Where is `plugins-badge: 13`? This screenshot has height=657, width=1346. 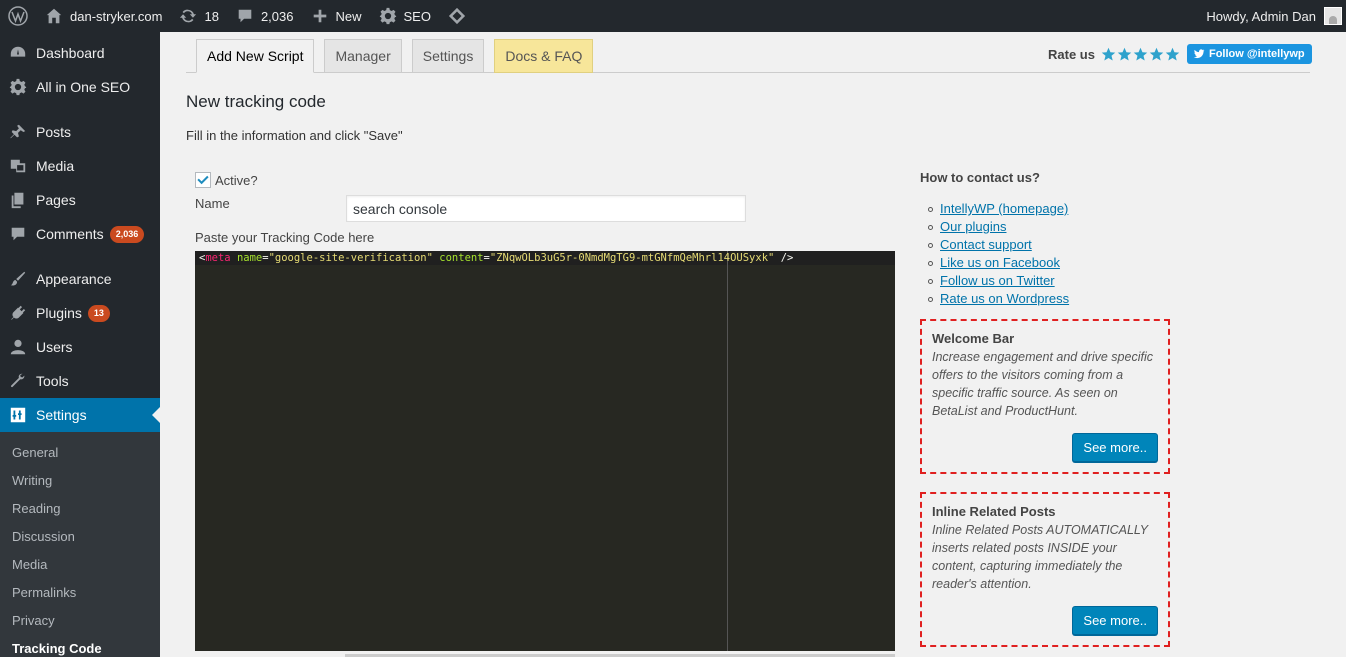 plugins-badge: 13 is located at coordinates (98, 313).